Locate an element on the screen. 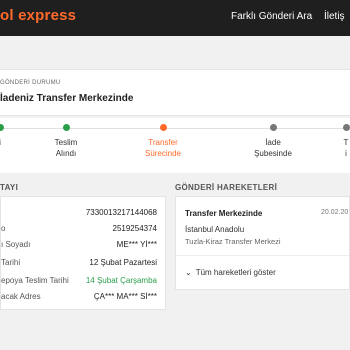 This screenshot has height=350, width=350. detail-value: 12 Şubat Pazartesi is located at coordinates (123, 262).